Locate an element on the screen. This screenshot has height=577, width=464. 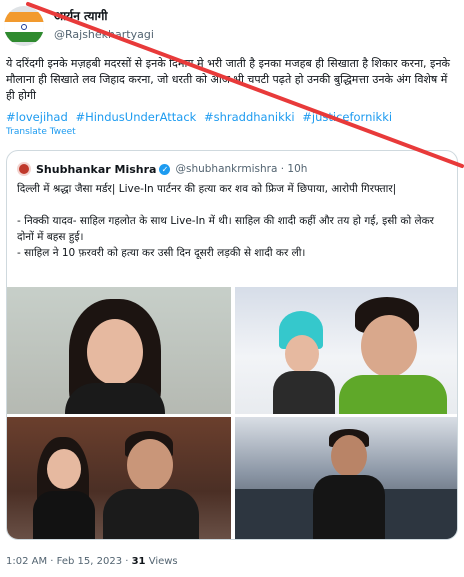
quoted-author-name: Shubhankar Mishra is located at coordinates (96, 169).